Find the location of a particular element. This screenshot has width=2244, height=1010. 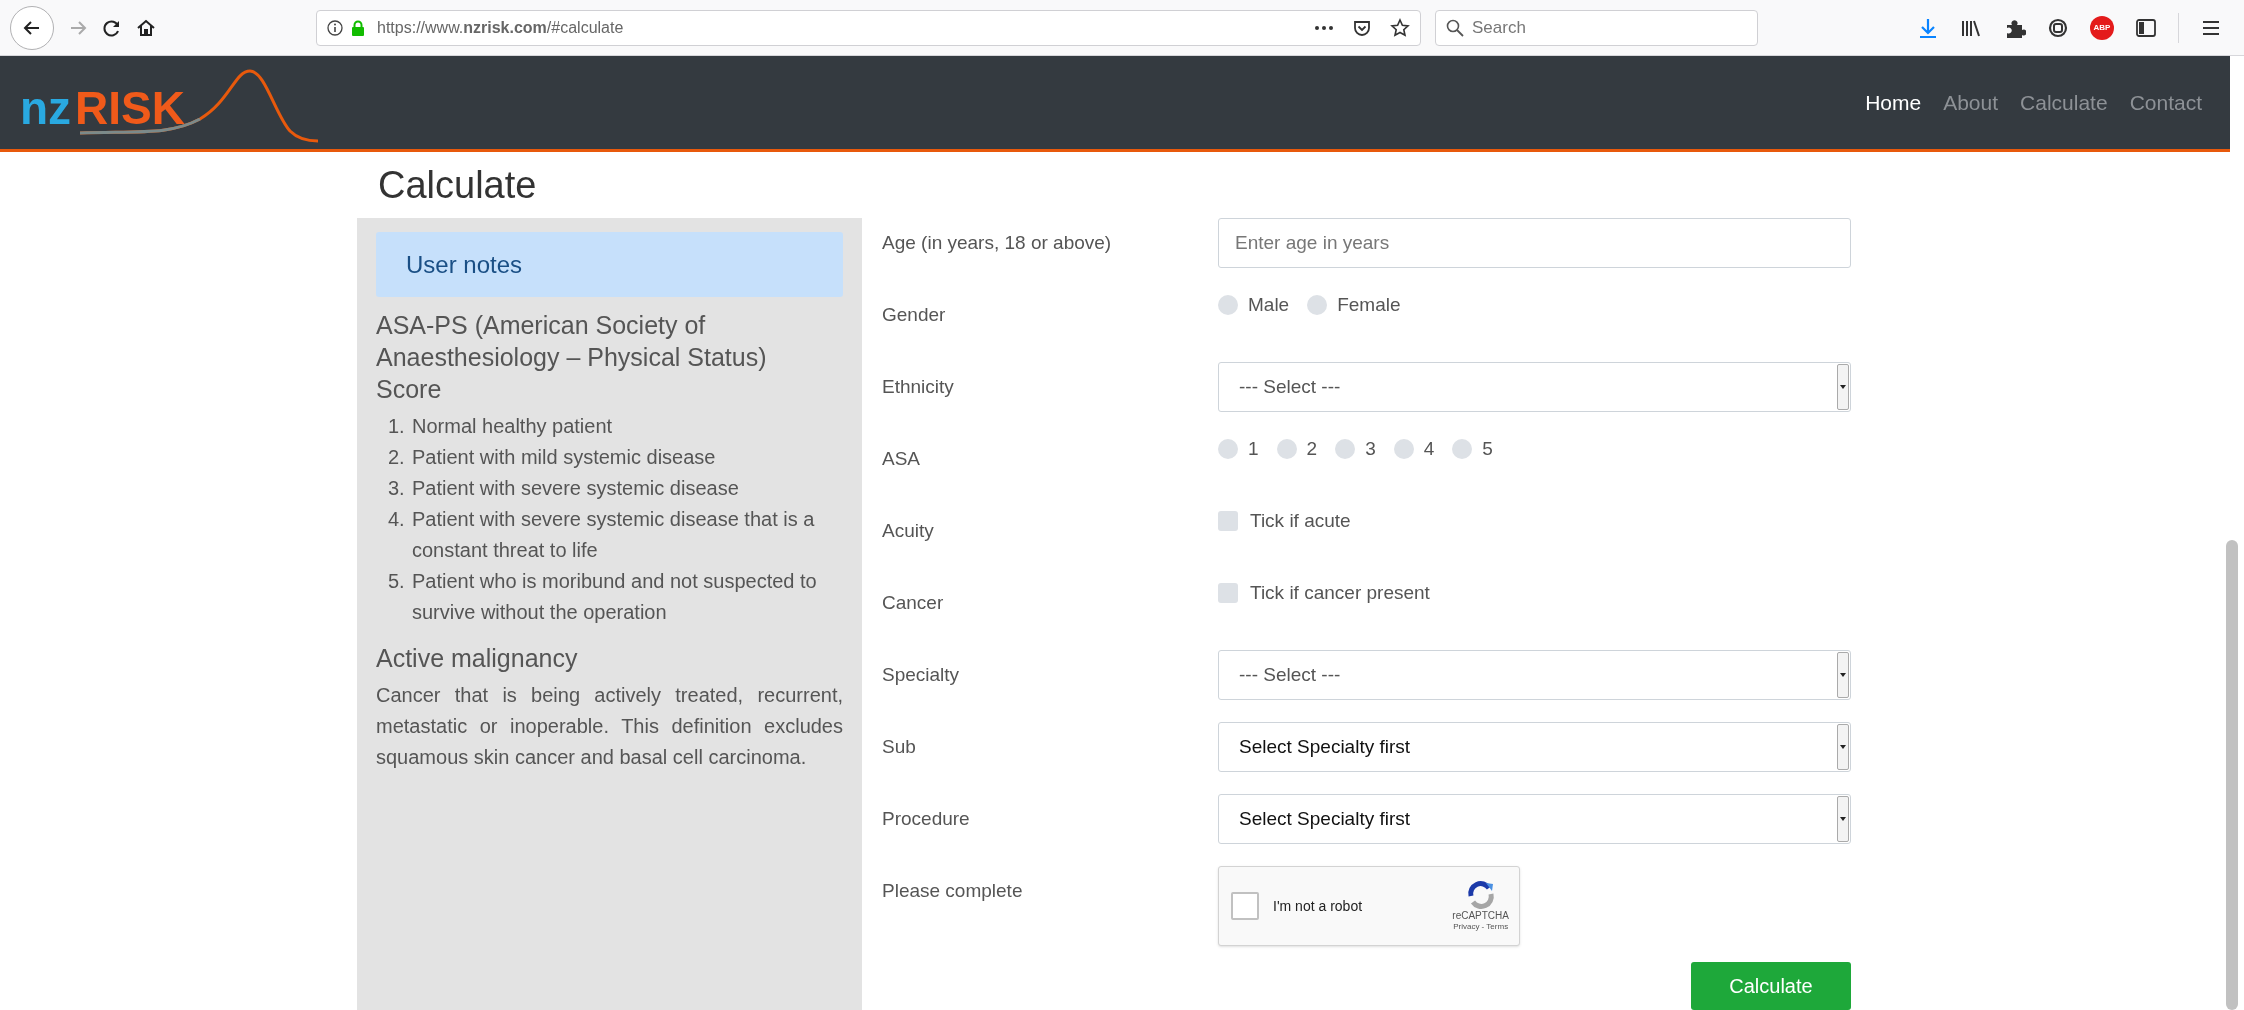

nav-link: Home is located at coordinates (1893, 102).